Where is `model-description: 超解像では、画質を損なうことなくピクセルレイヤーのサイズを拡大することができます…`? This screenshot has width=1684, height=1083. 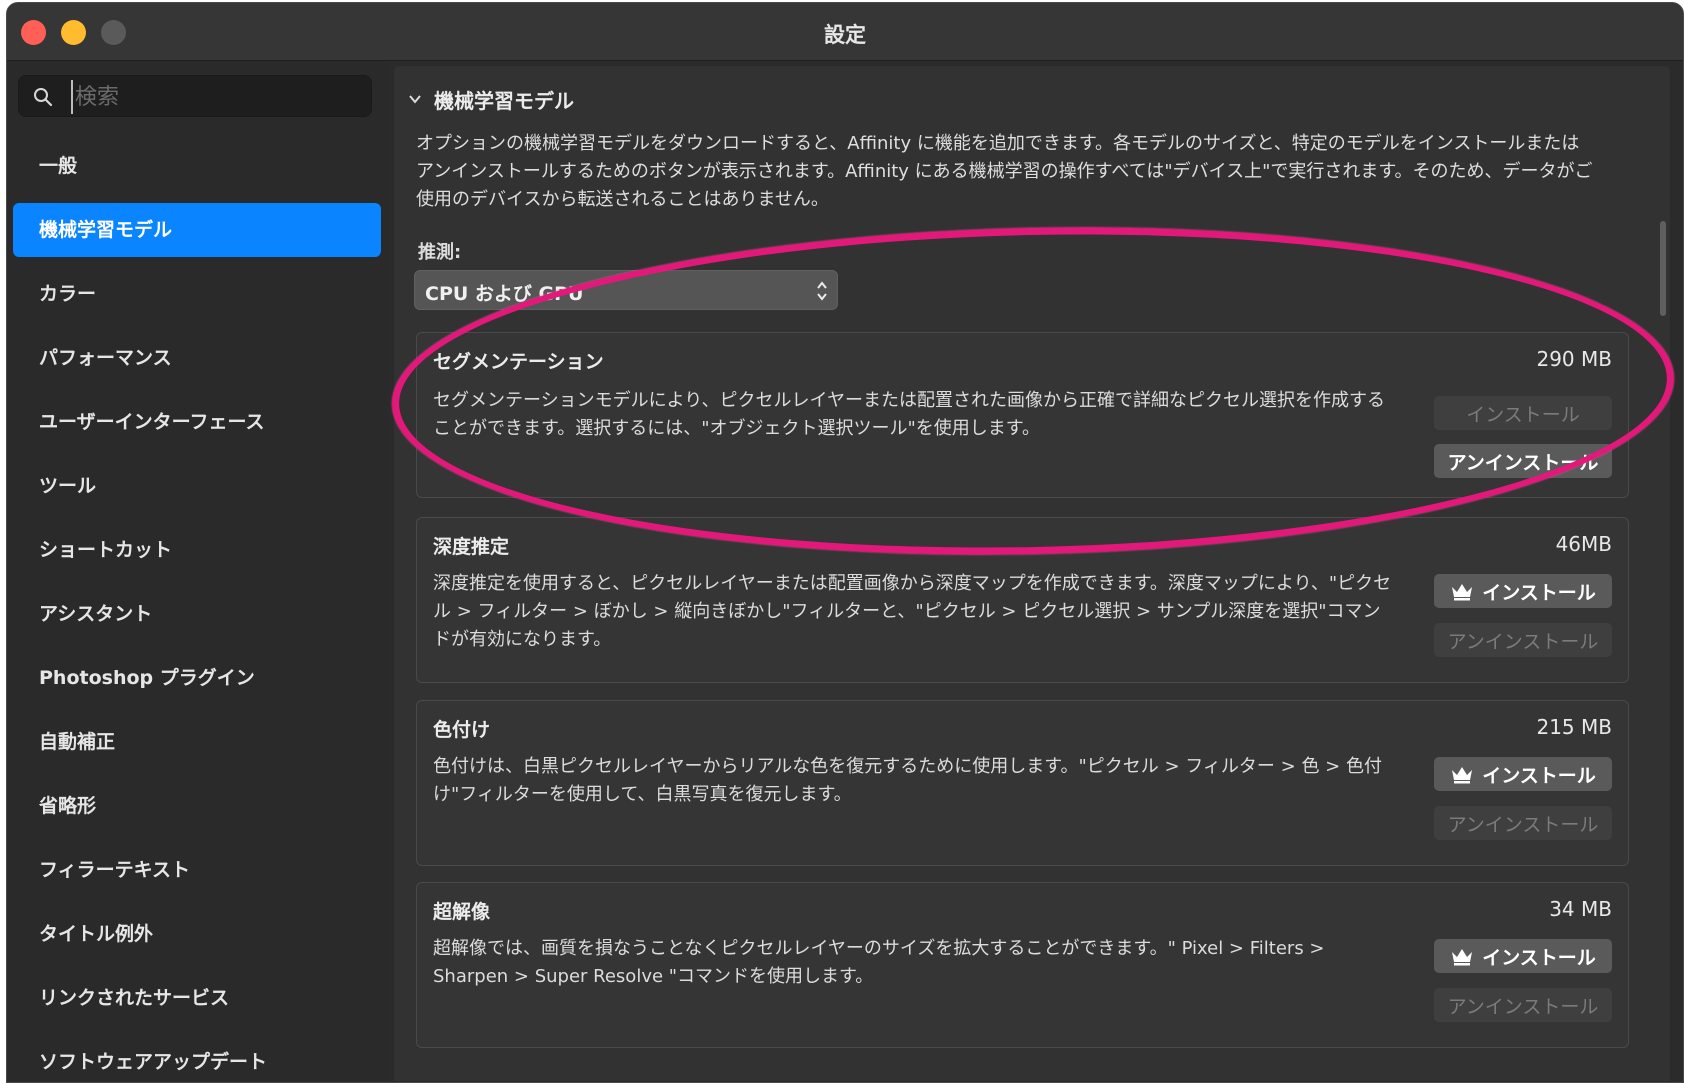 model-description: 超解像では、画質を損なうことなくピクセルレイヤーのサイズを拡大することができます… is located at coordinates (879, 962).